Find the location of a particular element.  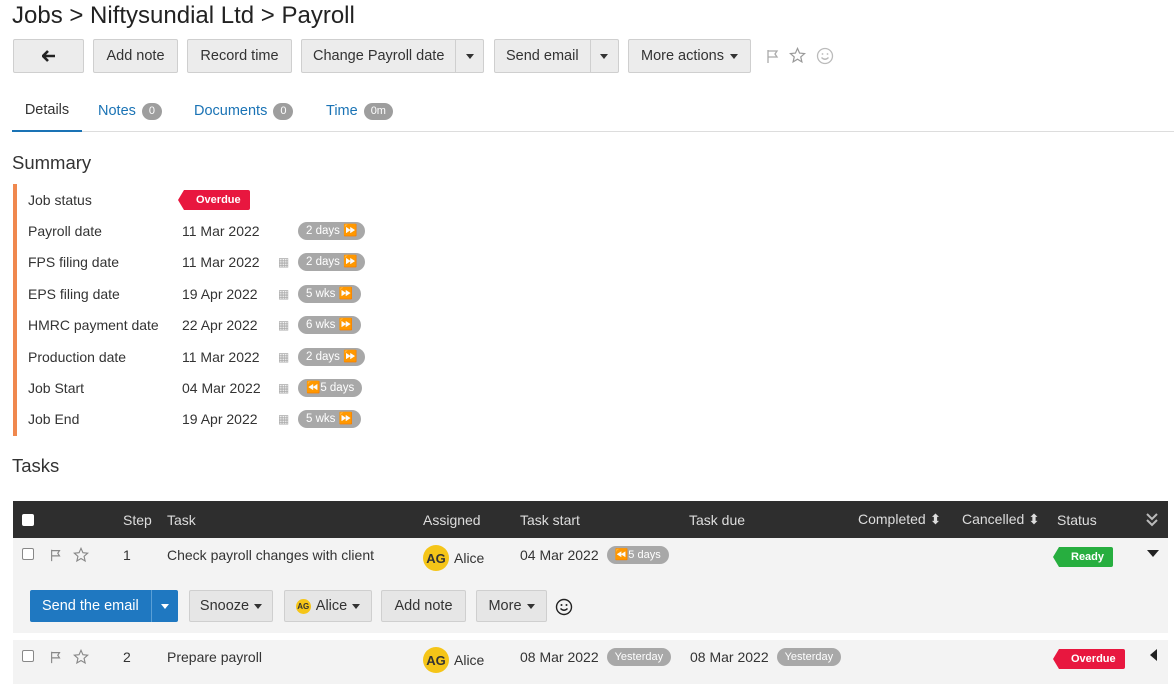

column-task-start: Task start is located at coordinates (550, 519).